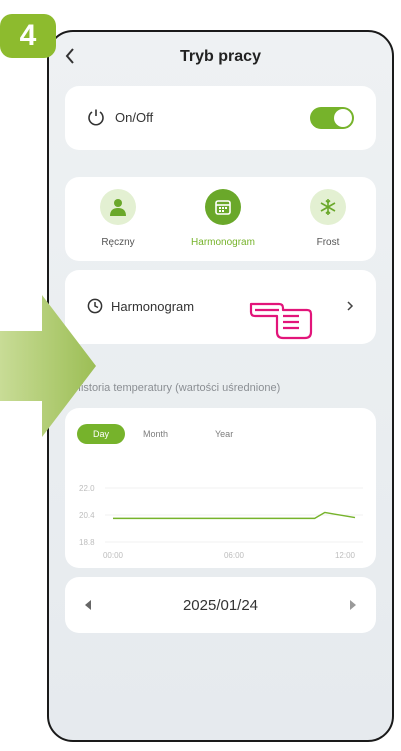 The image size is (401, 751). I want to click on power-card: On/Off, so click(220, 118).